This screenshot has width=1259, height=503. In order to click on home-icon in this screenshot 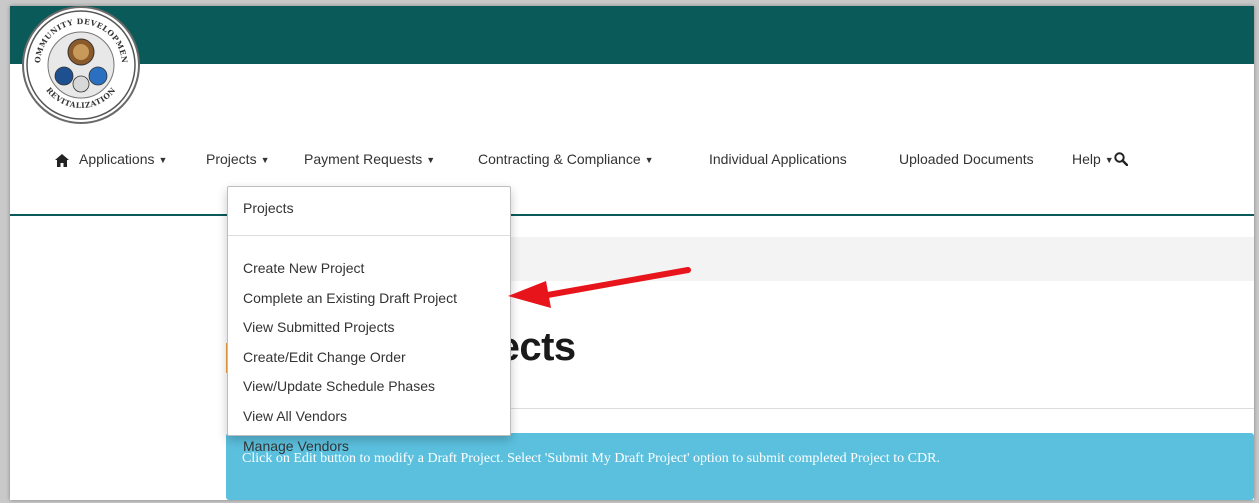, I will do `click(62, 162)`.